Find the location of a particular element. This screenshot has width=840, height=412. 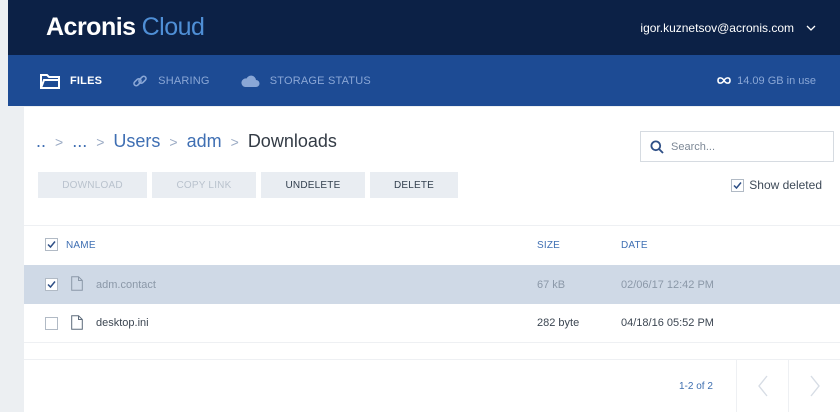

breadcrumb-users: Users is located at coordinates (136, 141).